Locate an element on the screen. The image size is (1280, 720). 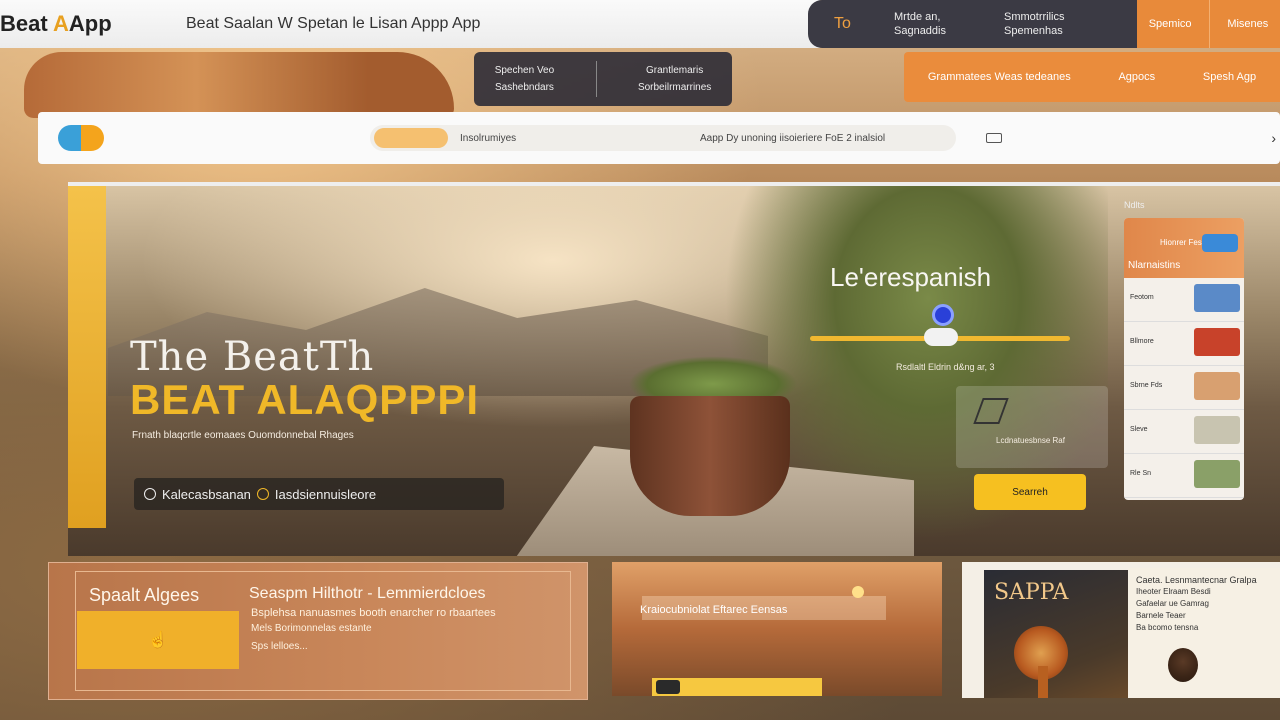
list-item-label: Feotom is located at coordinates (1142, 297).